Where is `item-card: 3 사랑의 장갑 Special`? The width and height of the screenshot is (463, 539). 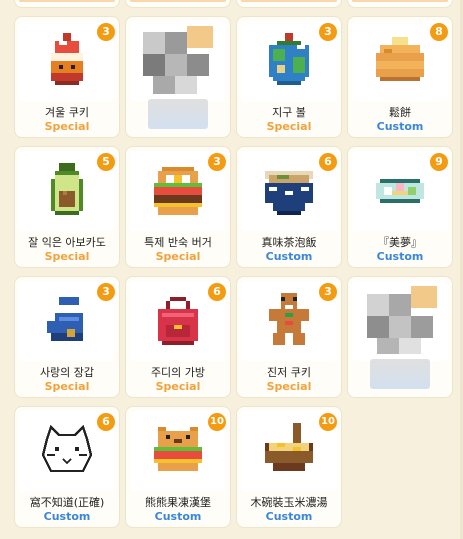 item-card: 3 사랑의 장갑 Special is located at coordinates (67, 337).